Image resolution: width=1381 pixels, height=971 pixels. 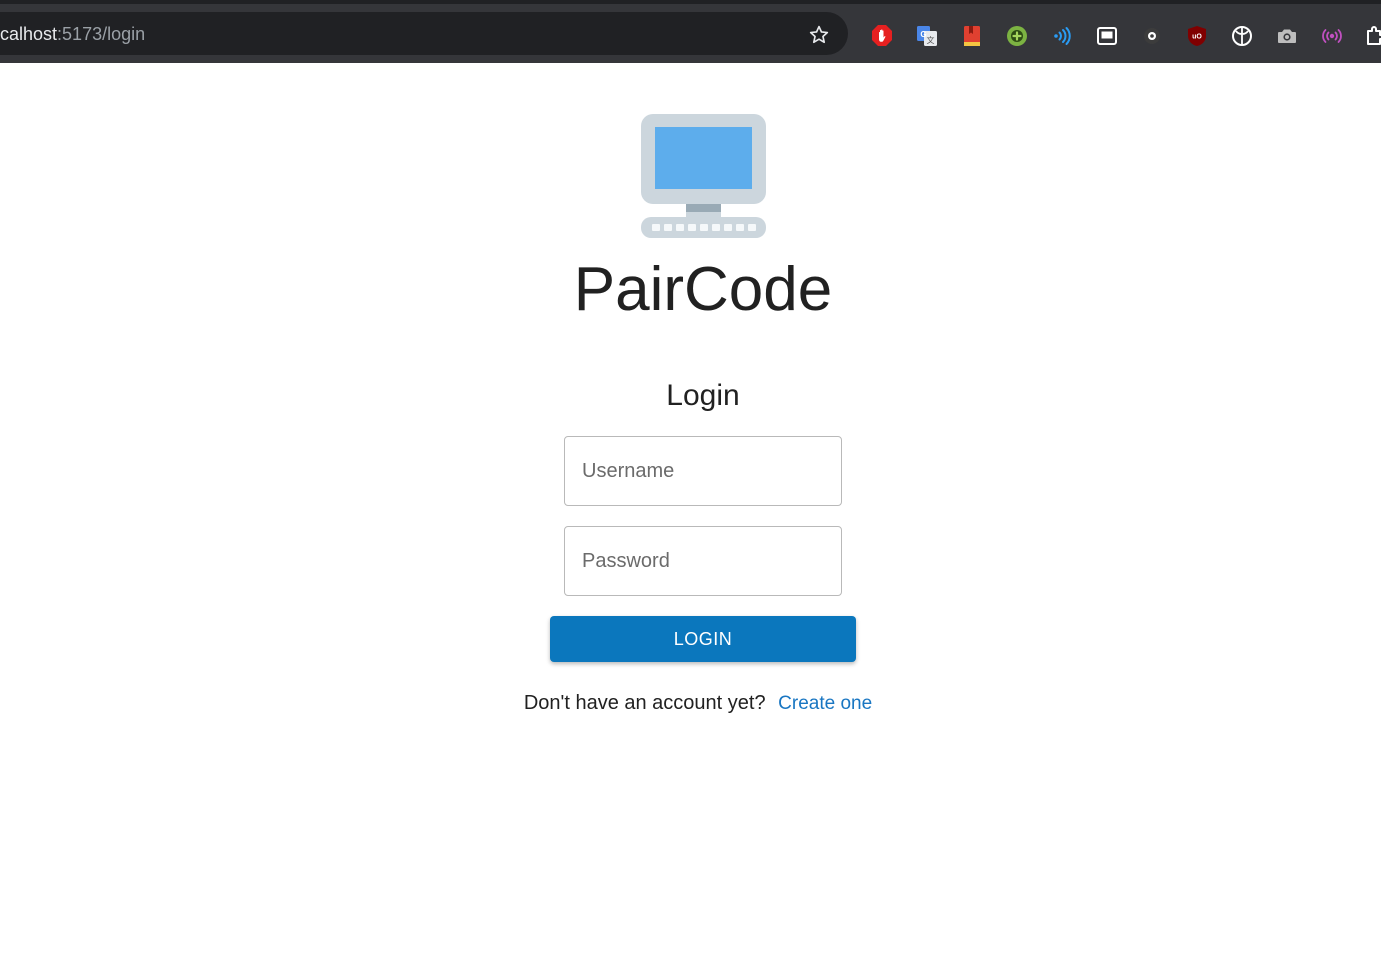 I want to click on signup-prompt: Don't have an account yet? Create one, so click(x=690, y=703).